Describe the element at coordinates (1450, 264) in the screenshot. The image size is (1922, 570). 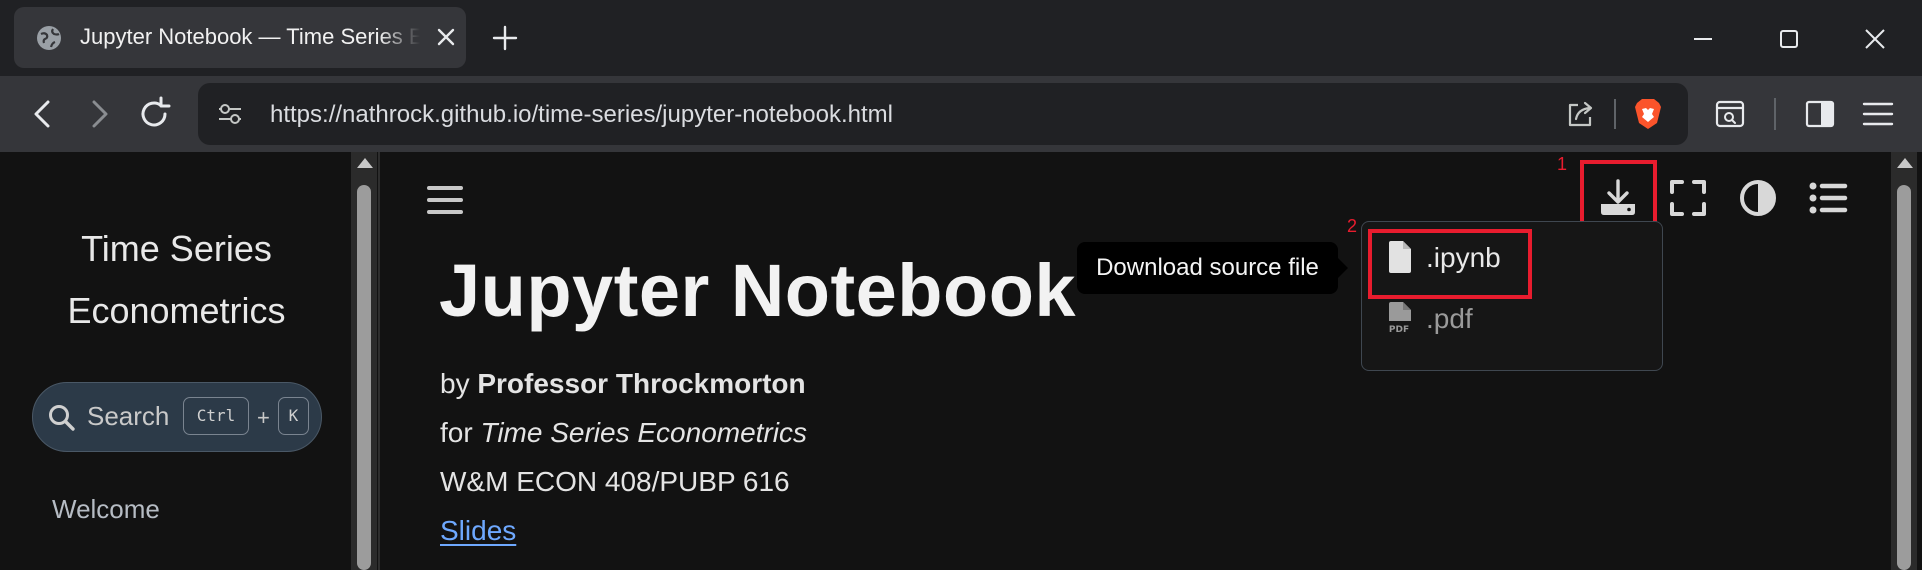
I see `annotation-box-ipynb` at that location.